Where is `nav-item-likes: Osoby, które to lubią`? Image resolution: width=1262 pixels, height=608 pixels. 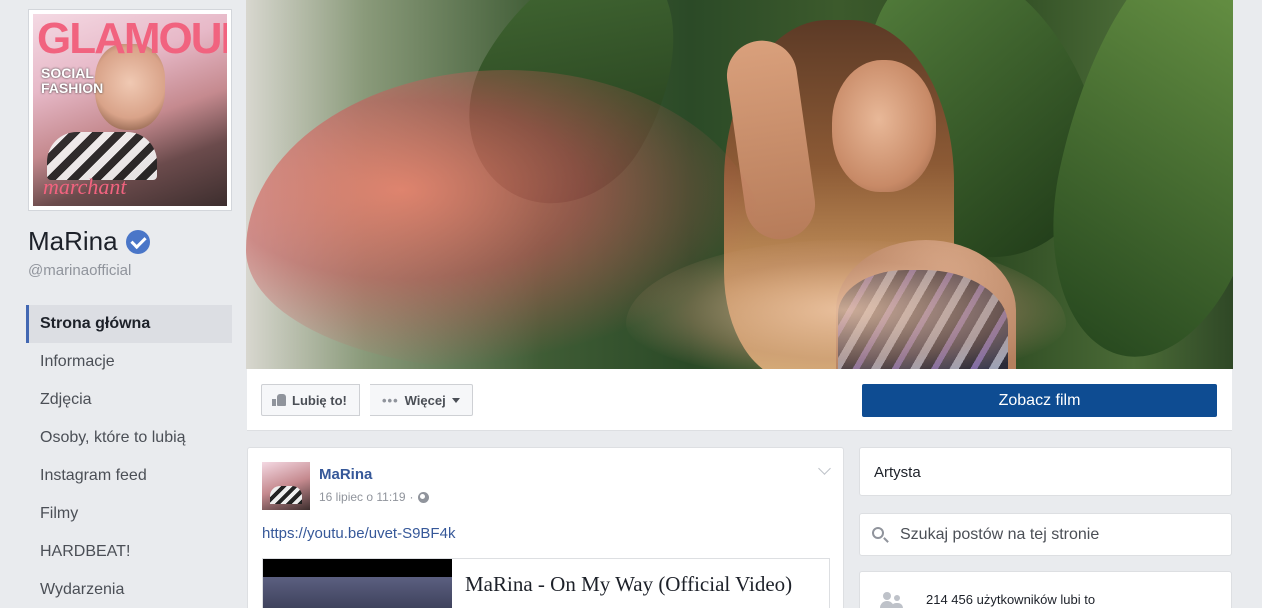 nav-item-likes: Osoby, które to lubią is located at coordinates (129, 438).